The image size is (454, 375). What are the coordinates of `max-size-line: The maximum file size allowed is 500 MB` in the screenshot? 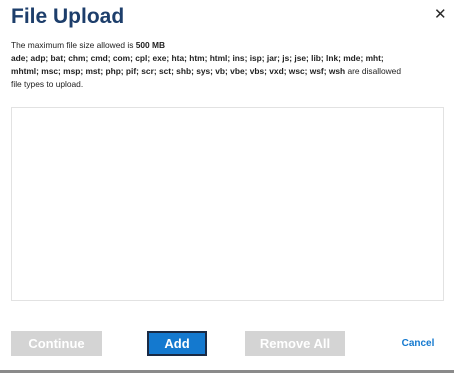 It's located at (227, 45).